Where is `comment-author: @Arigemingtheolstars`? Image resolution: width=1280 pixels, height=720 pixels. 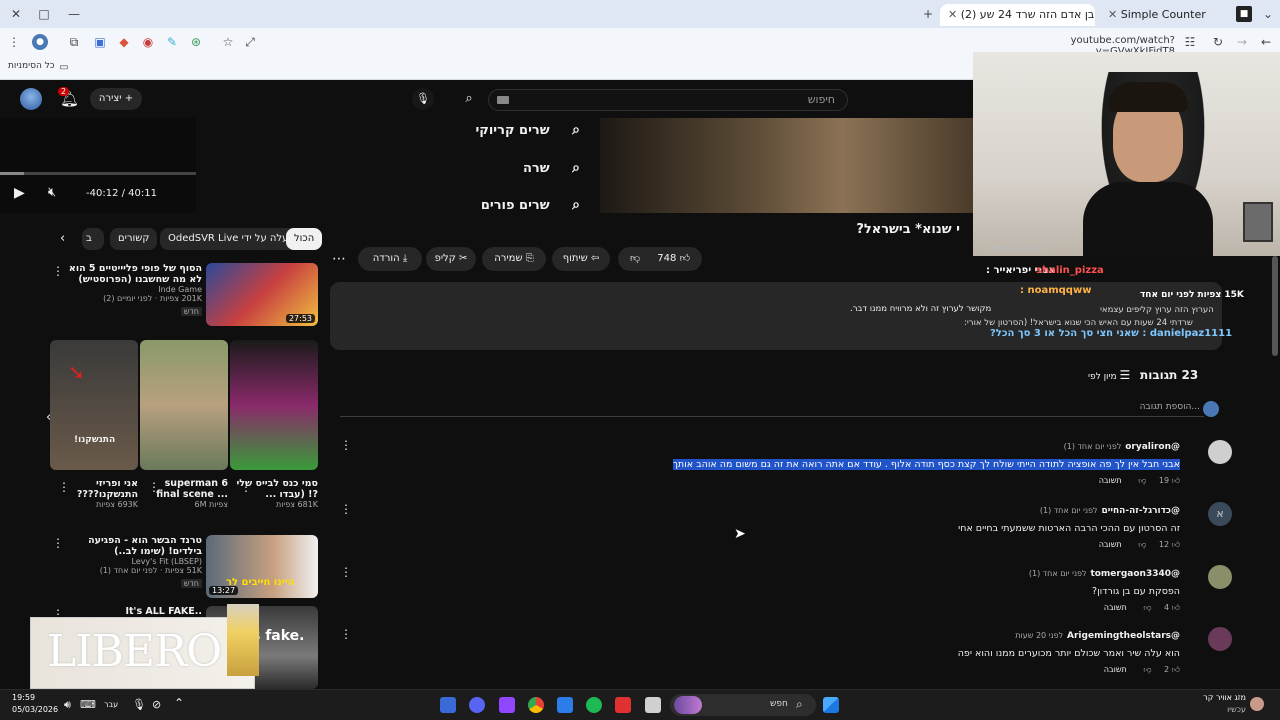 comment-author: @Arigemingtheolstars is located at coordinates (1123, 636).